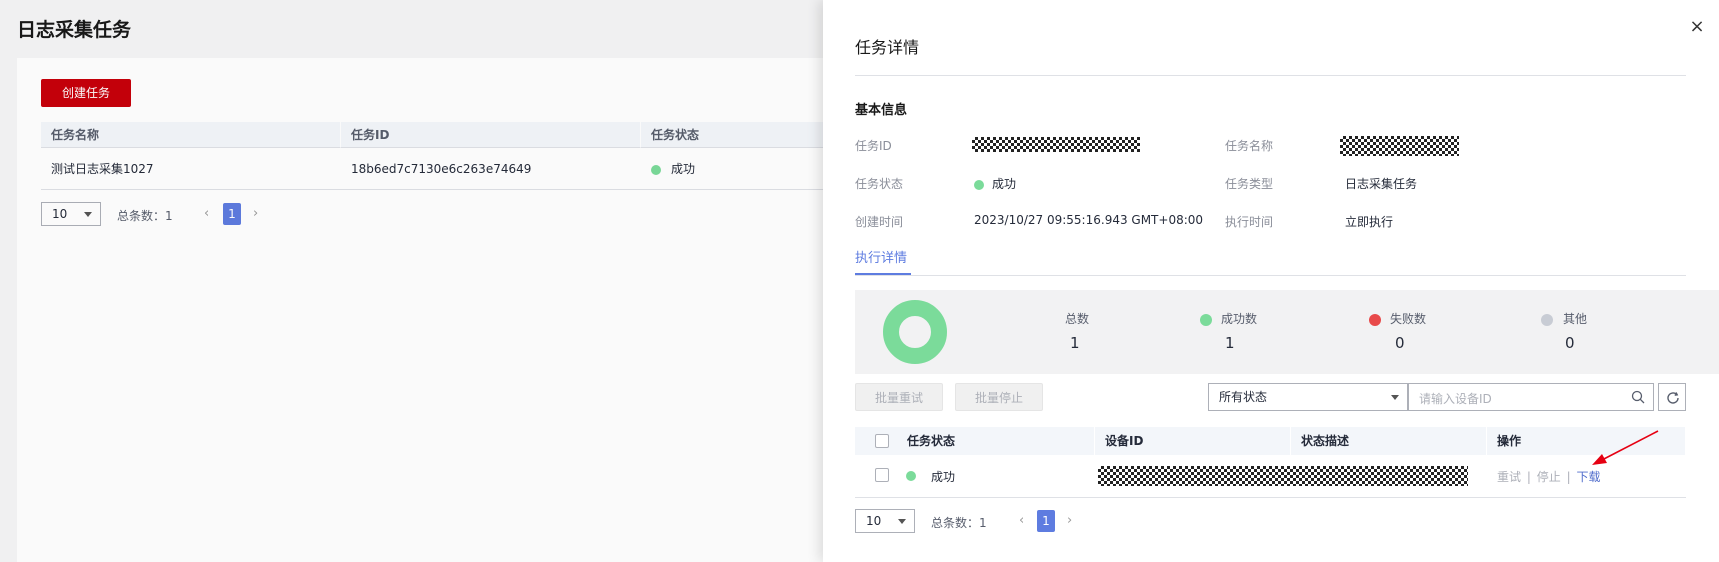  What do you see at coordinates (899, 397) in the screenshot?
I see `batch-retry-button: 批量重试` at bounding box center [899, 397].